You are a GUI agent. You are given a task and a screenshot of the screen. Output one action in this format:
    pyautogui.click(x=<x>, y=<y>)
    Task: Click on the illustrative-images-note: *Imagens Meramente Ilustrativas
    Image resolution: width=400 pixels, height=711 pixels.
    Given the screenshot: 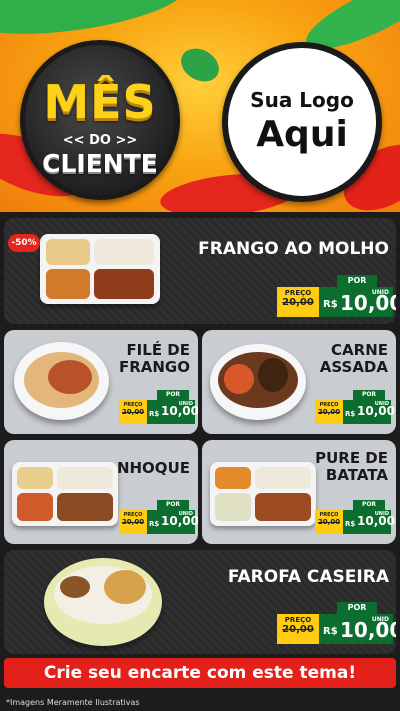 What is the action you would take?
    pyautogui.click(x=73, y=702)
    